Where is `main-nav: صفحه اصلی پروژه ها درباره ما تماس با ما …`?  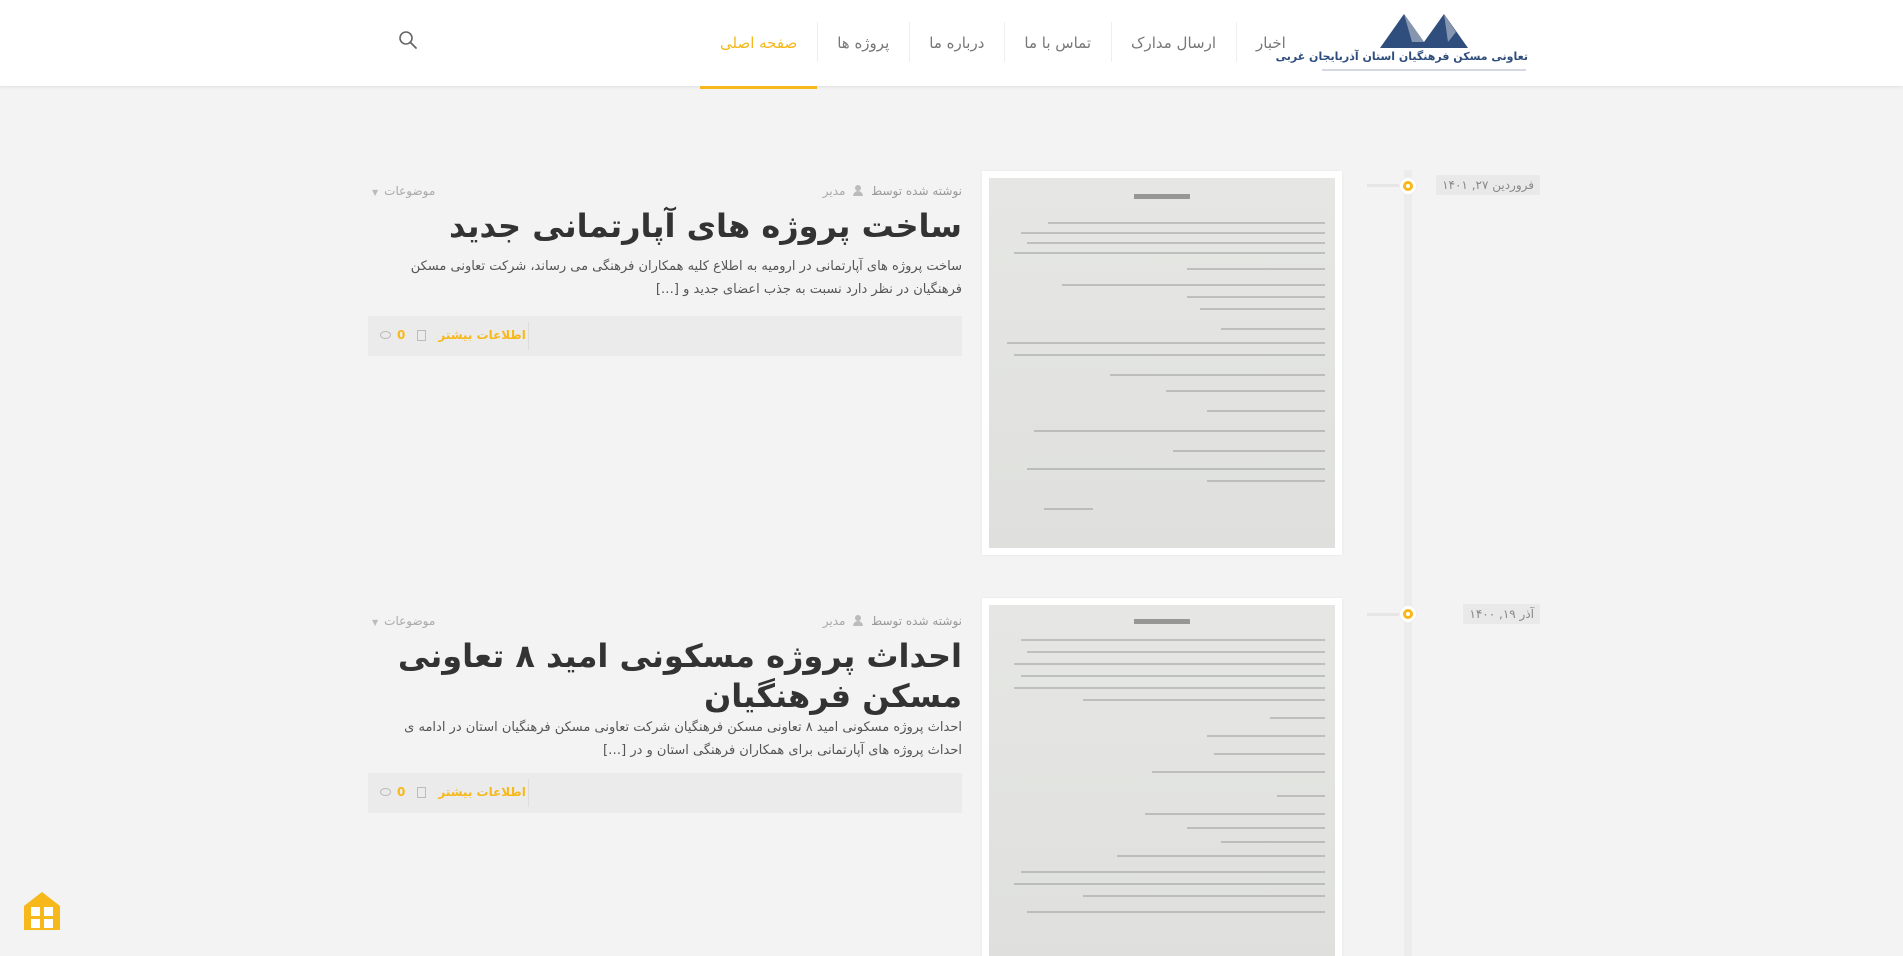 main-nav: صفحه اصلی پروژه ها درباره ما تماس با ما … is located at coordinates (1003, 44).